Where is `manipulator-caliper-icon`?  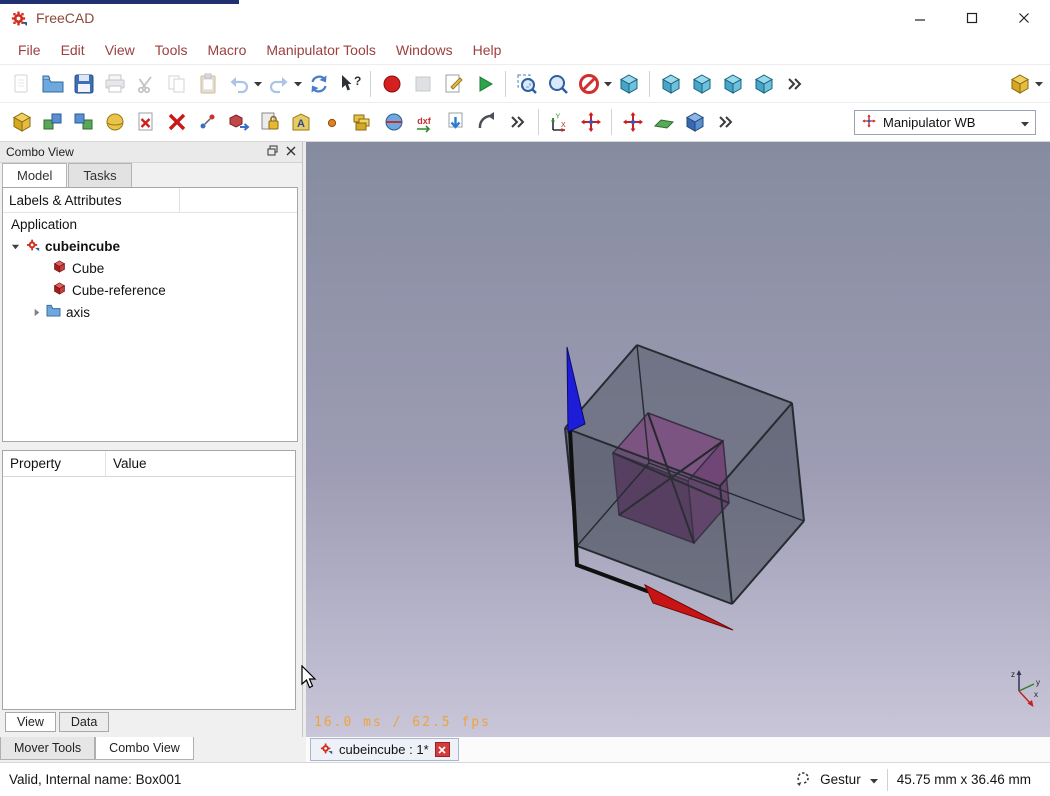 manipulator-caliper-icon is located at coordinates (694, 122).